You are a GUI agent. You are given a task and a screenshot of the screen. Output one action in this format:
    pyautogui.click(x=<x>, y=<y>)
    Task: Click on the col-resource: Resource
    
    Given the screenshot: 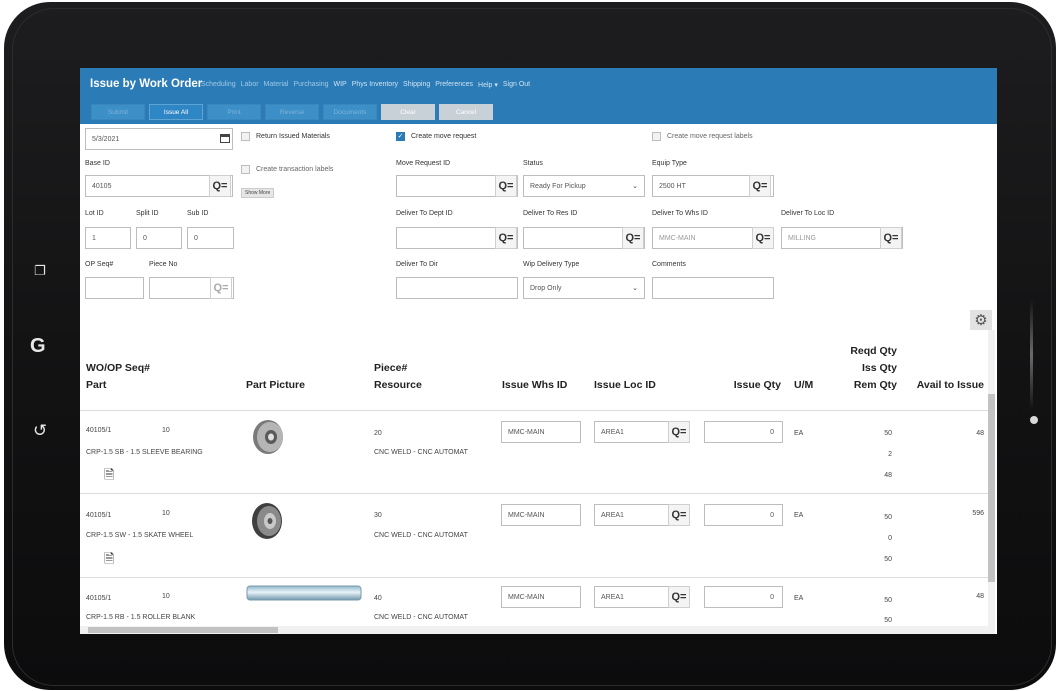 What is the action you would take?
    pyautogui.click(x=398, y=385)
    